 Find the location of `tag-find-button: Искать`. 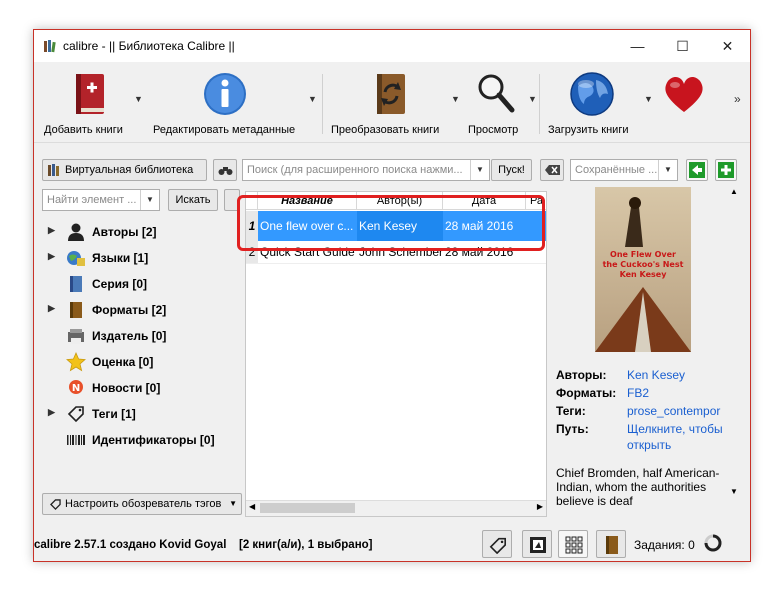

tag-find-button: Искать is located at coordinates (193, 200).